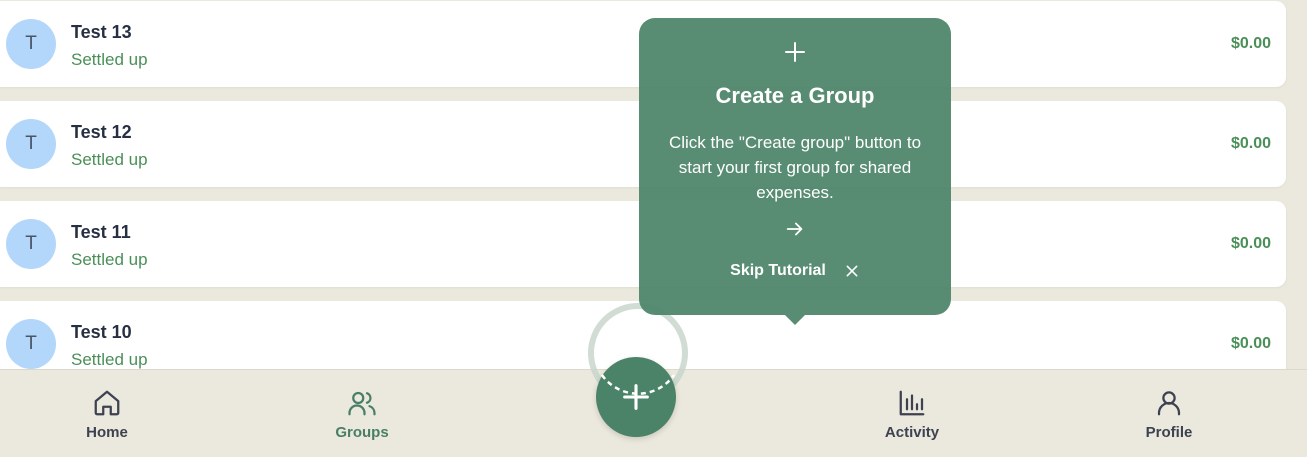 Image resolution: width=1307 pixels, height=457 pixels. Describe the element at coordinates (778, 270) in the screenshot. I see `skip-tutorial-label: Skip Tutorial` at that location.